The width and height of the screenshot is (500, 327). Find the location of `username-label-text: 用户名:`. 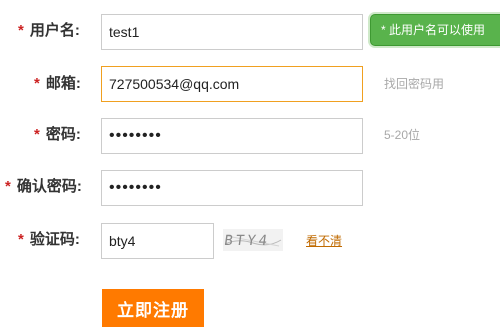

username-label-text: 用户名: is located at coordinates (54, 30).